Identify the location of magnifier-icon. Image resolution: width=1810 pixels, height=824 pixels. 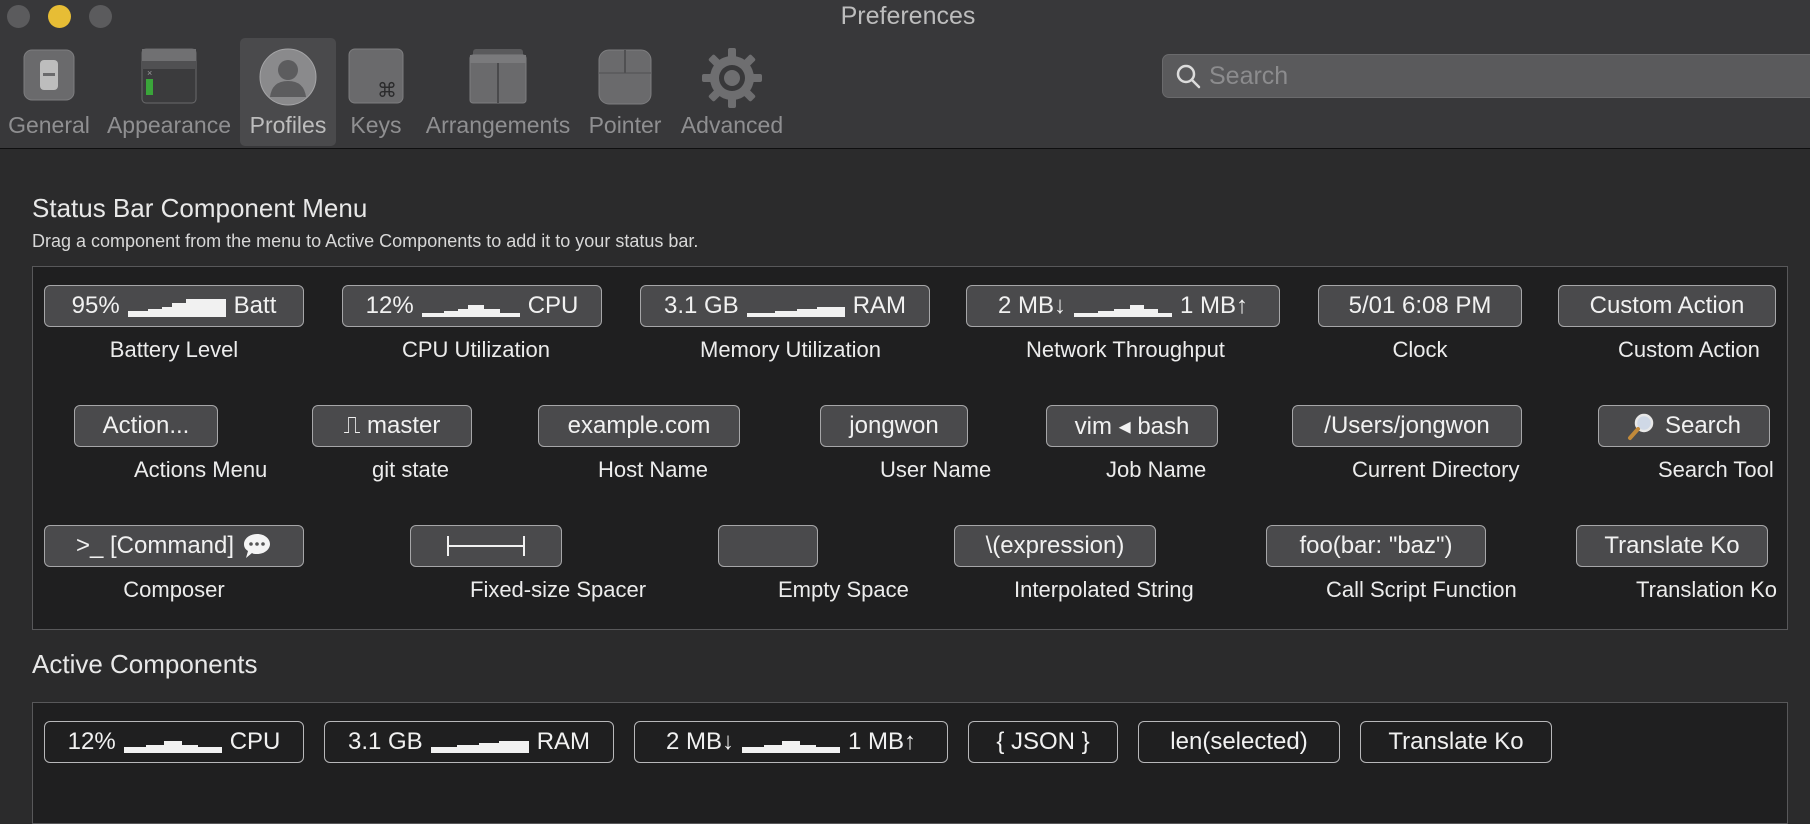
(1640, 426).